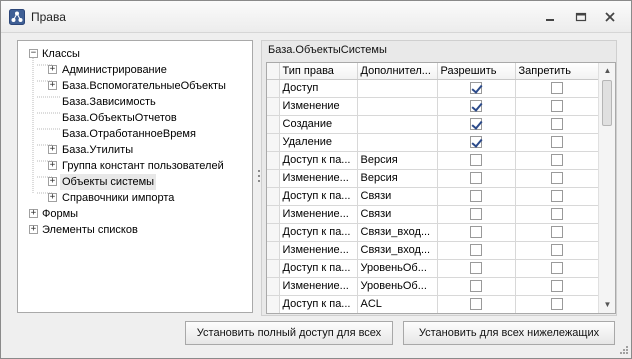 This screenshot has height=359, width=632. Describe the element at coordinates (610, 17) in the screenshot. I see `close-icon` at that location.